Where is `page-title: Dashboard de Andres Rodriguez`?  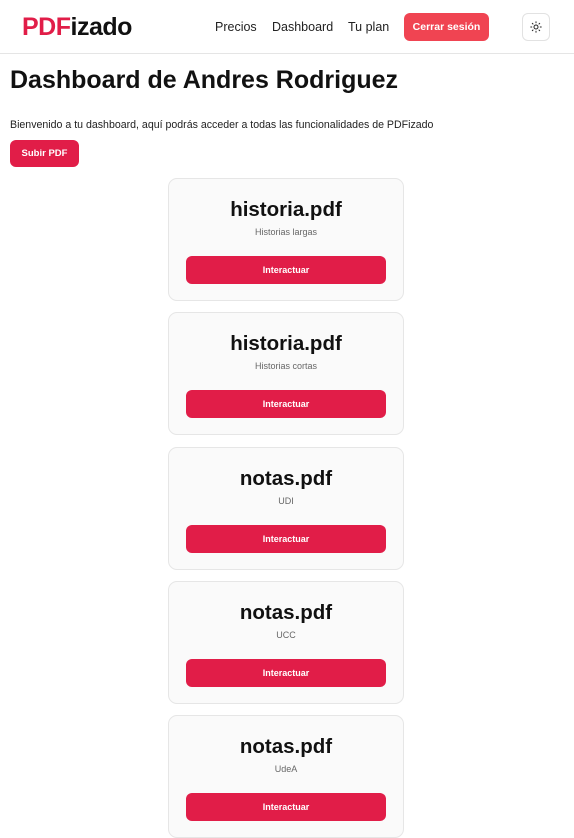
page-title: Dashboard de Andres Rodriguez is located at coordinates (204, 80).